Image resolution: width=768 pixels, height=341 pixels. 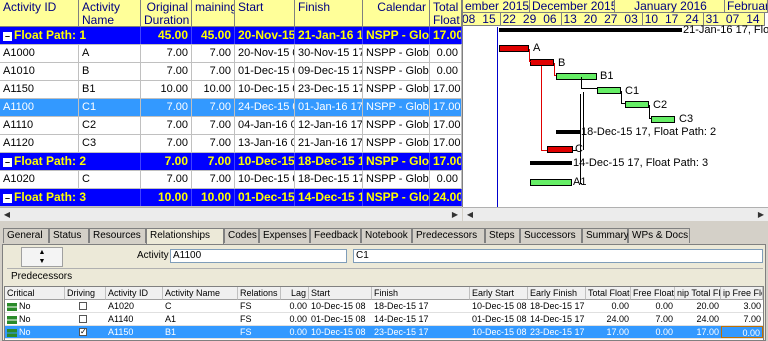 I want to click on col-early-start: Early Start, so click(x=499, y=293).